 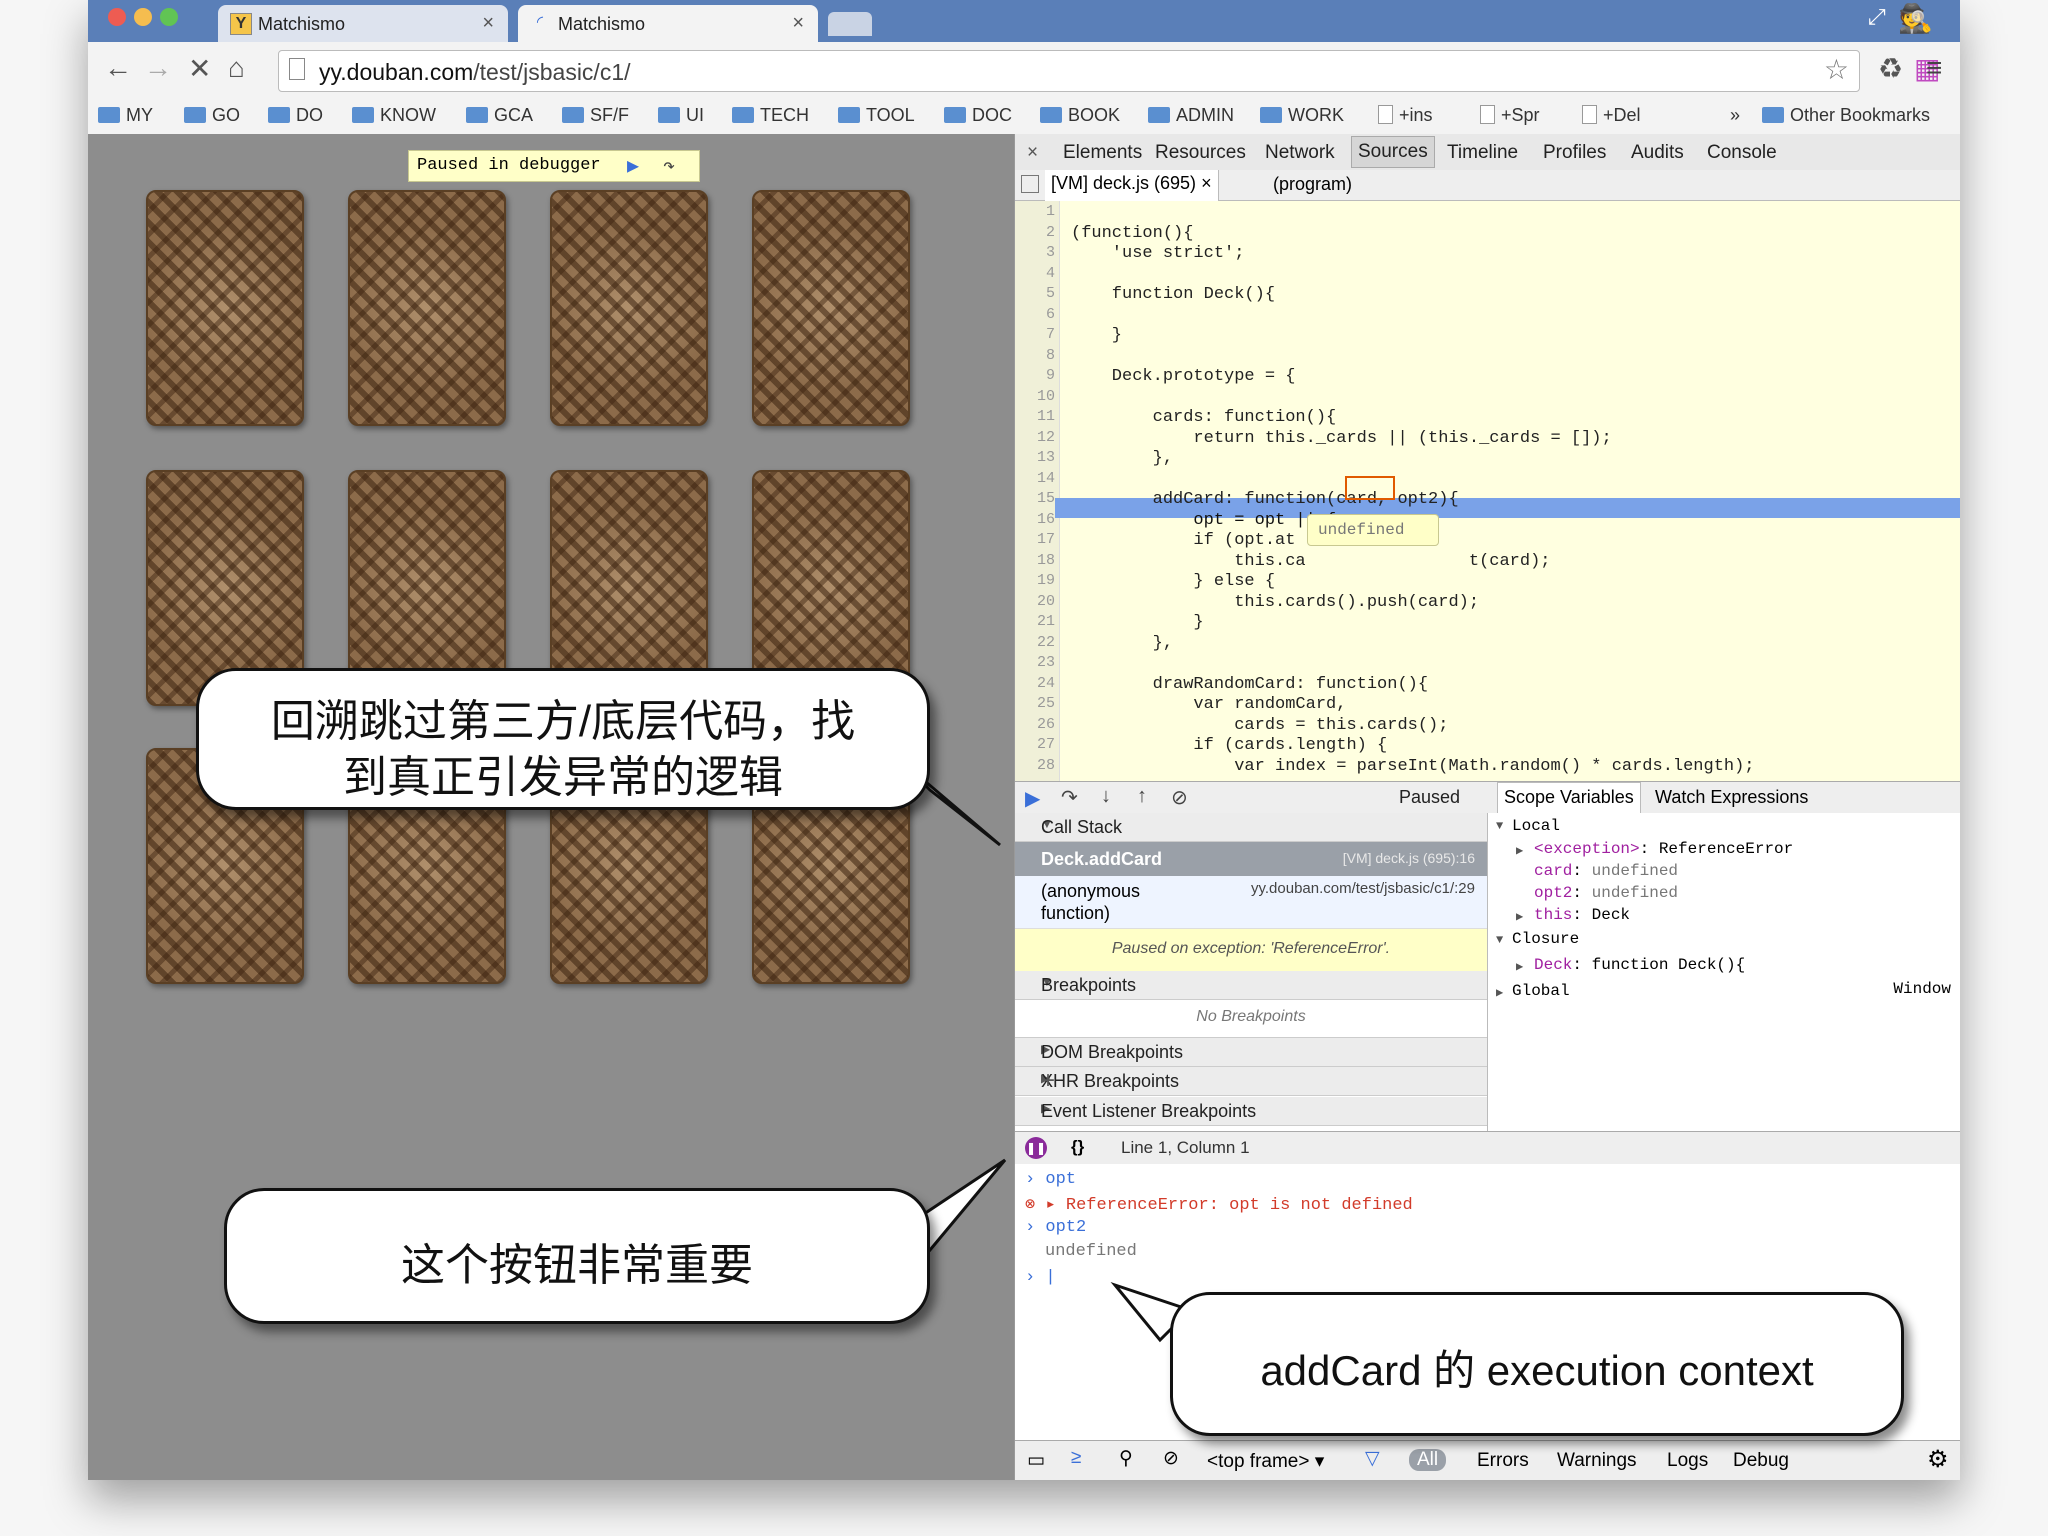 What do you see at coordinates (1537, 1370) in the screenshot?
I see `callout-text: addCard 的 execution context` at bounding box center [1537, 1370].